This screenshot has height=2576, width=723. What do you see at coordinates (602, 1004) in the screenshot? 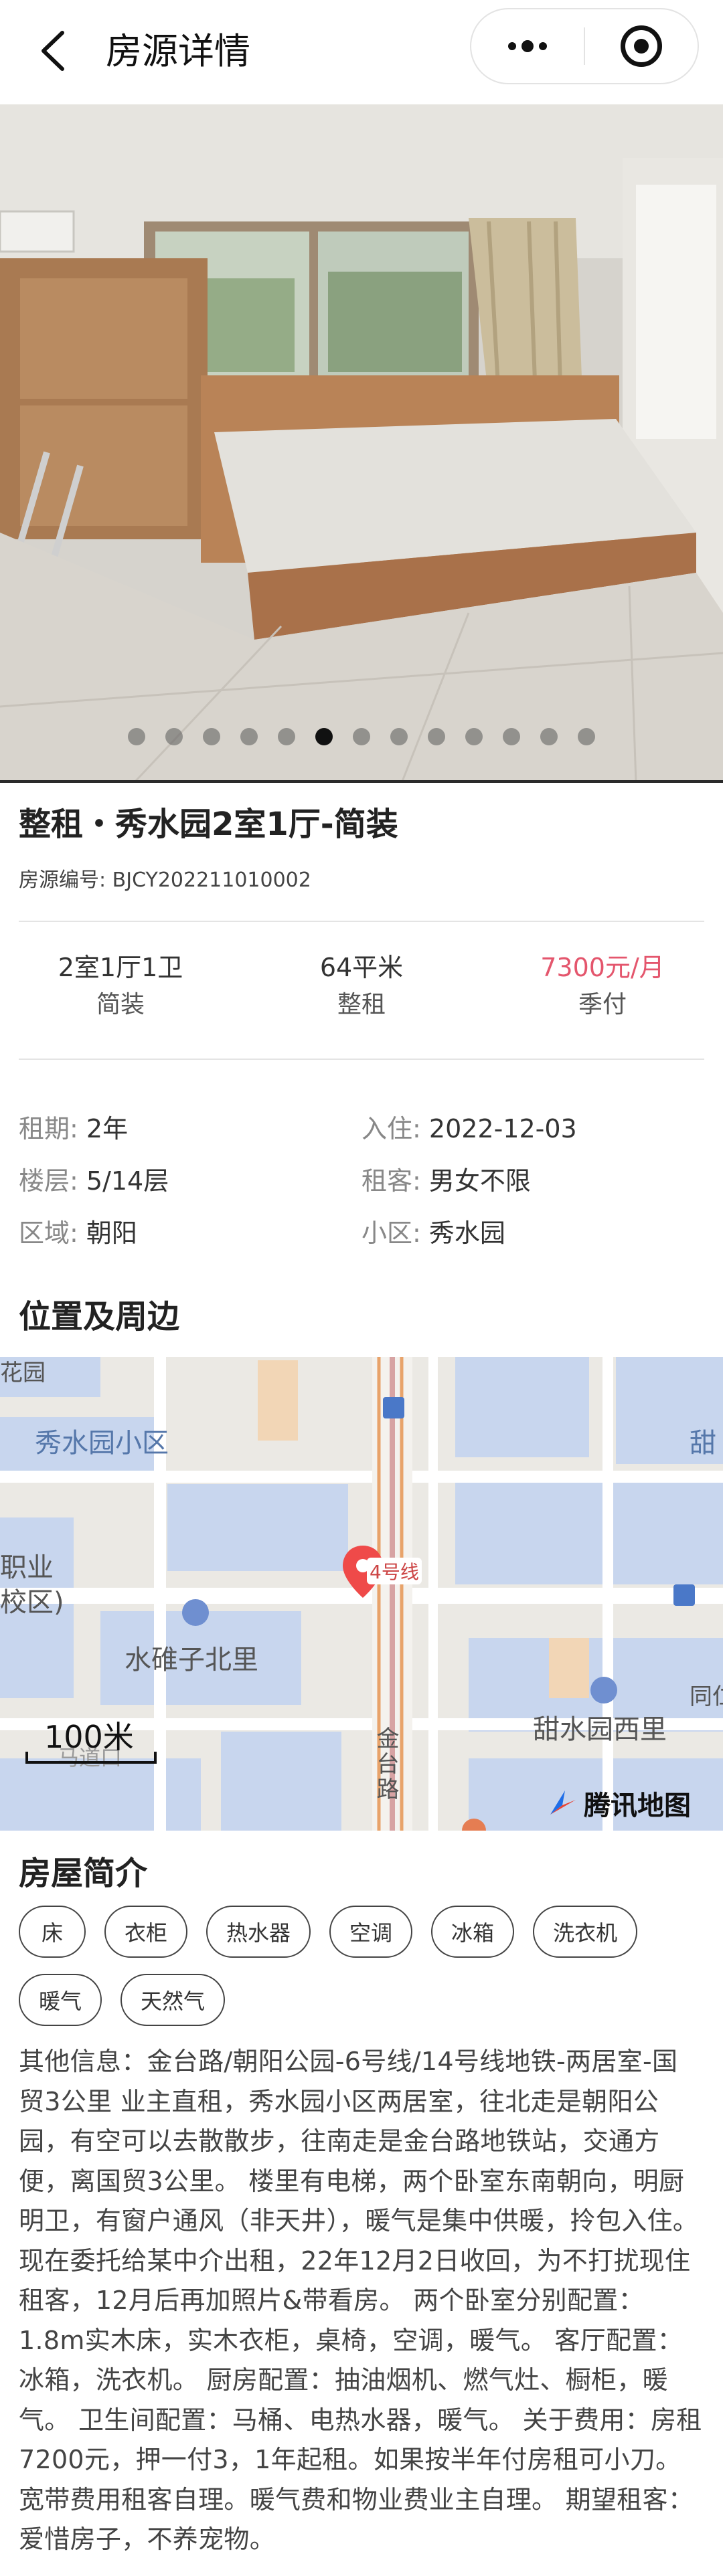
I see `stat-sub: 季付` at bounding box center [602, 1004].